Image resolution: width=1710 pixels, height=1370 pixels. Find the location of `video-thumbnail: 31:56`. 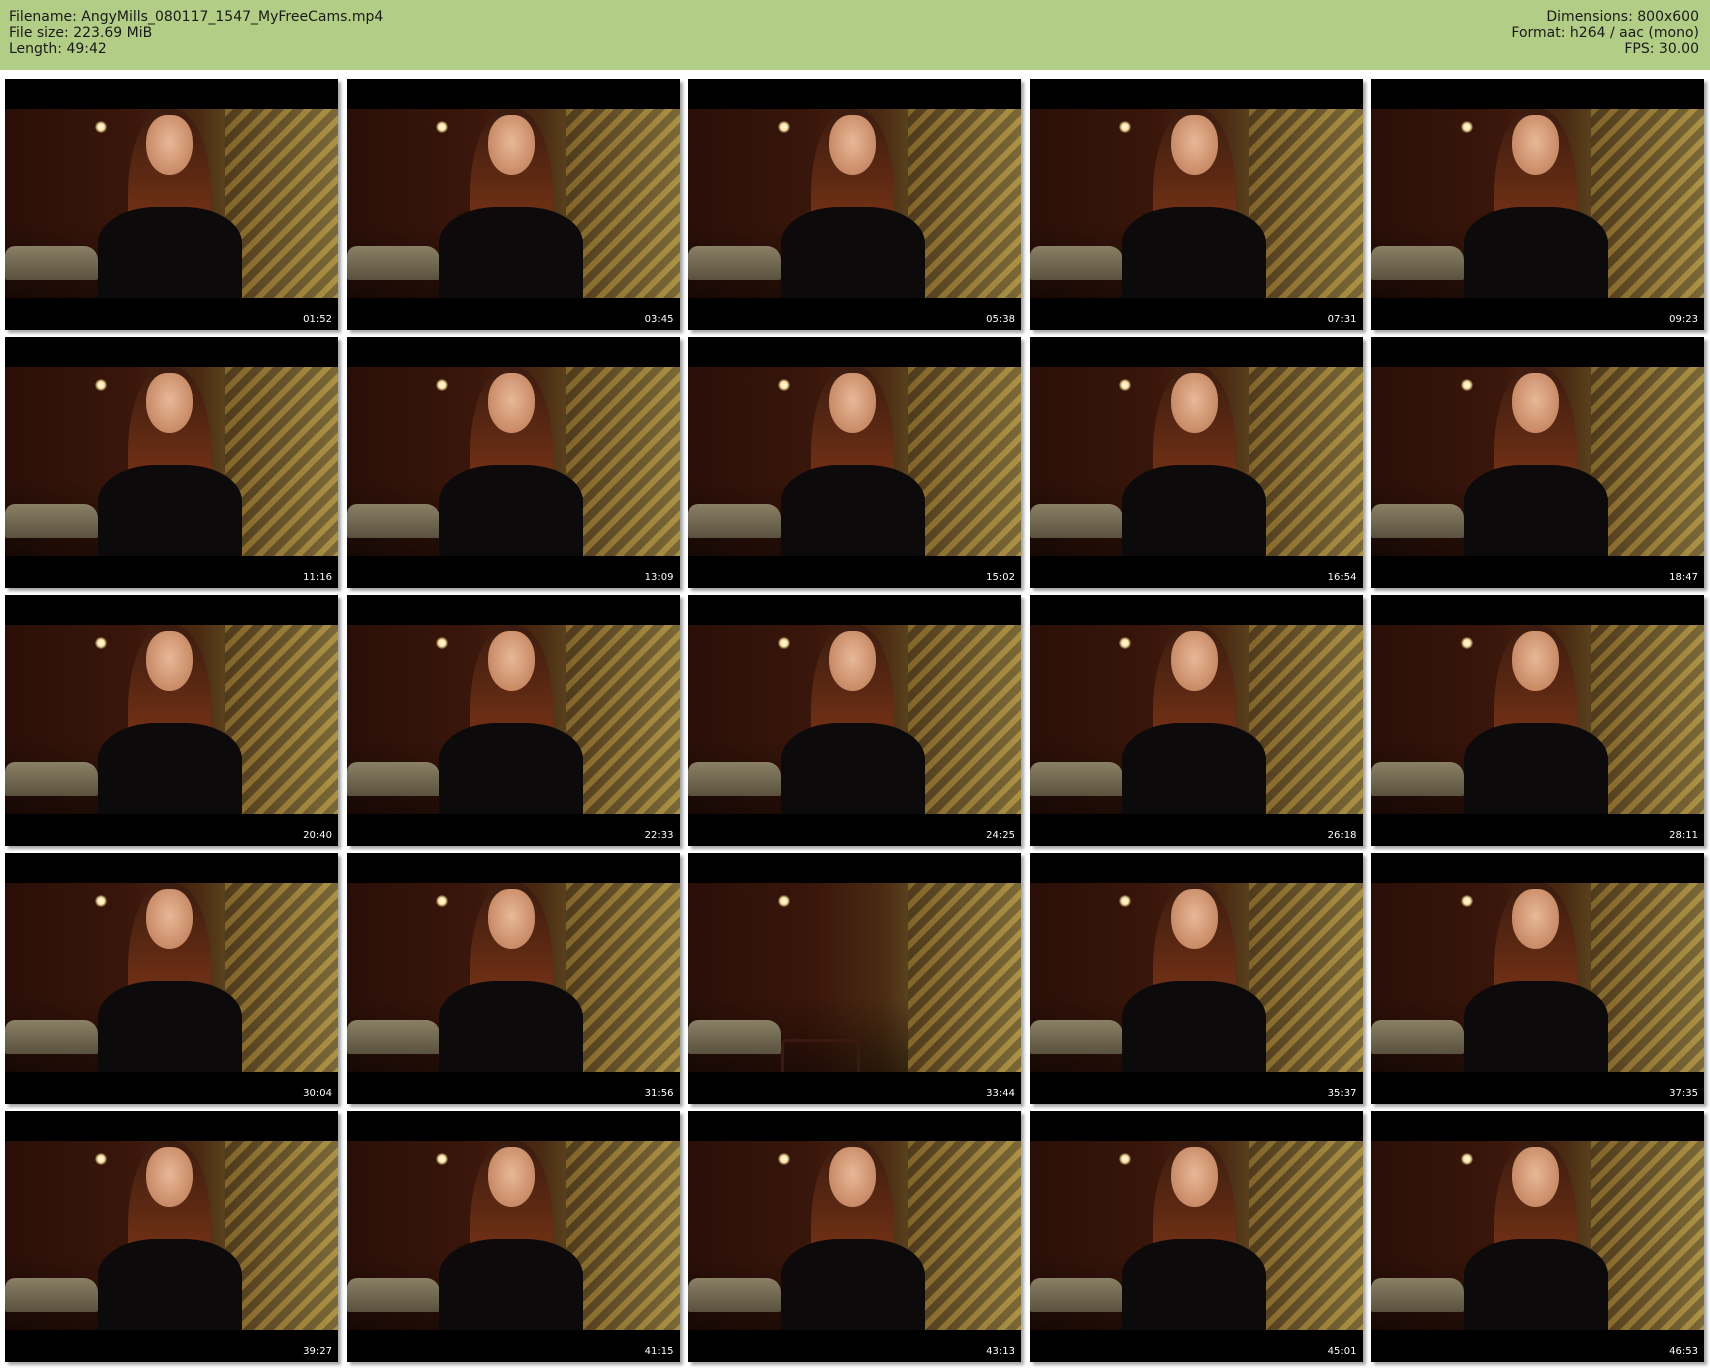

video-thumbnail: 31:56 is located at coordinates (513, 978).